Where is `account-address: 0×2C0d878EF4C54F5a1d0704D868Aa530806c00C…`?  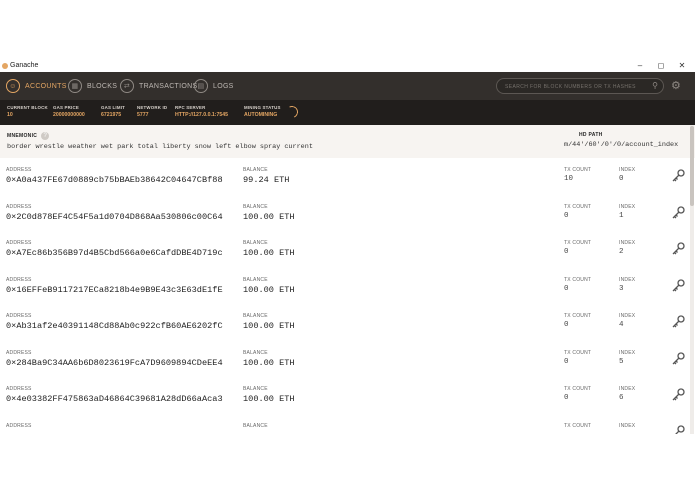 account-address: 0×2C0d878EF4C54F5a1d0704D868Aa530806c00C… is located at coordinates (114, 216).